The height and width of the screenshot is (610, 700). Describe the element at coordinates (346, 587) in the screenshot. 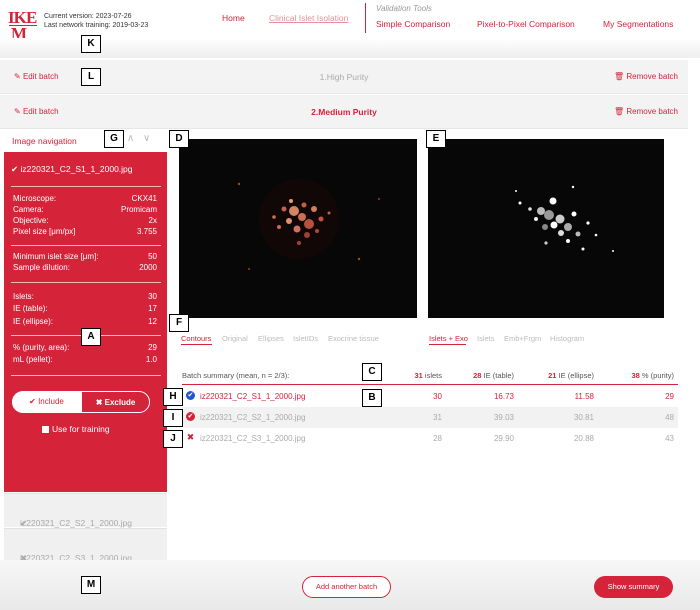

I see `add-batch-button: Add another batch` at that location.